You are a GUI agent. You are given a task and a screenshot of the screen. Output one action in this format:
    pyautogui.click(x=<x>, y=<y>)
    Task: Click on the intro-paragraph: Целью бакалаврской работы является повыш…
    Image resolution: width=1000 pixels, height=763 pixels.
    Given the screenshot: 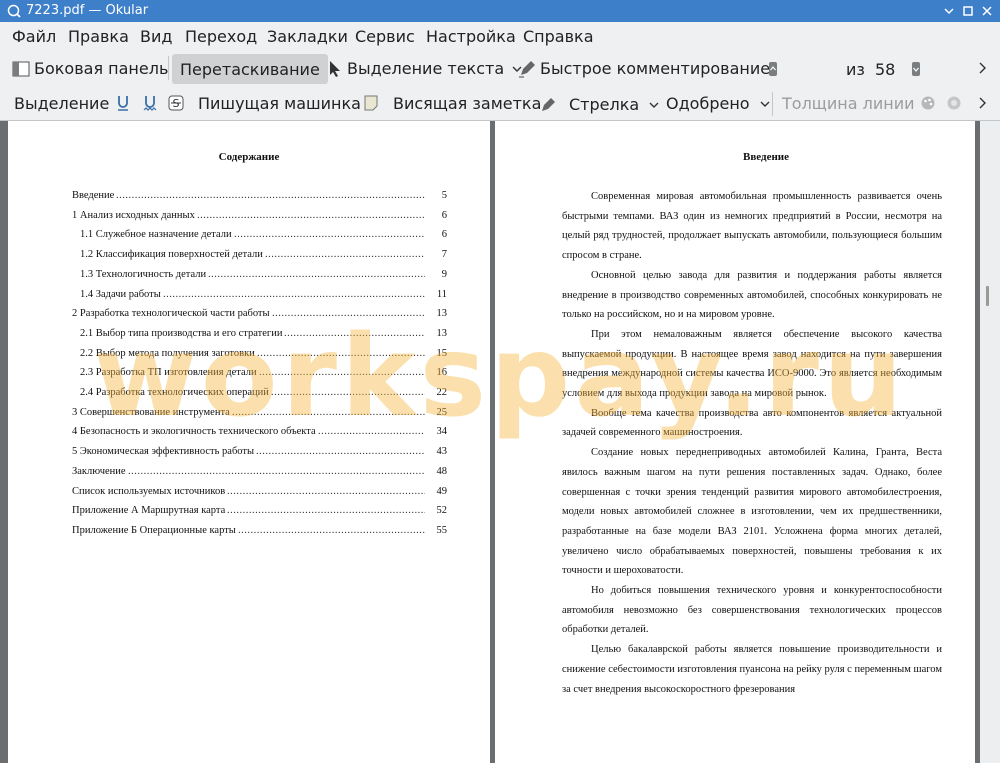 What is the action you would take?
    pyautogui.click(x=752, y=669)
    